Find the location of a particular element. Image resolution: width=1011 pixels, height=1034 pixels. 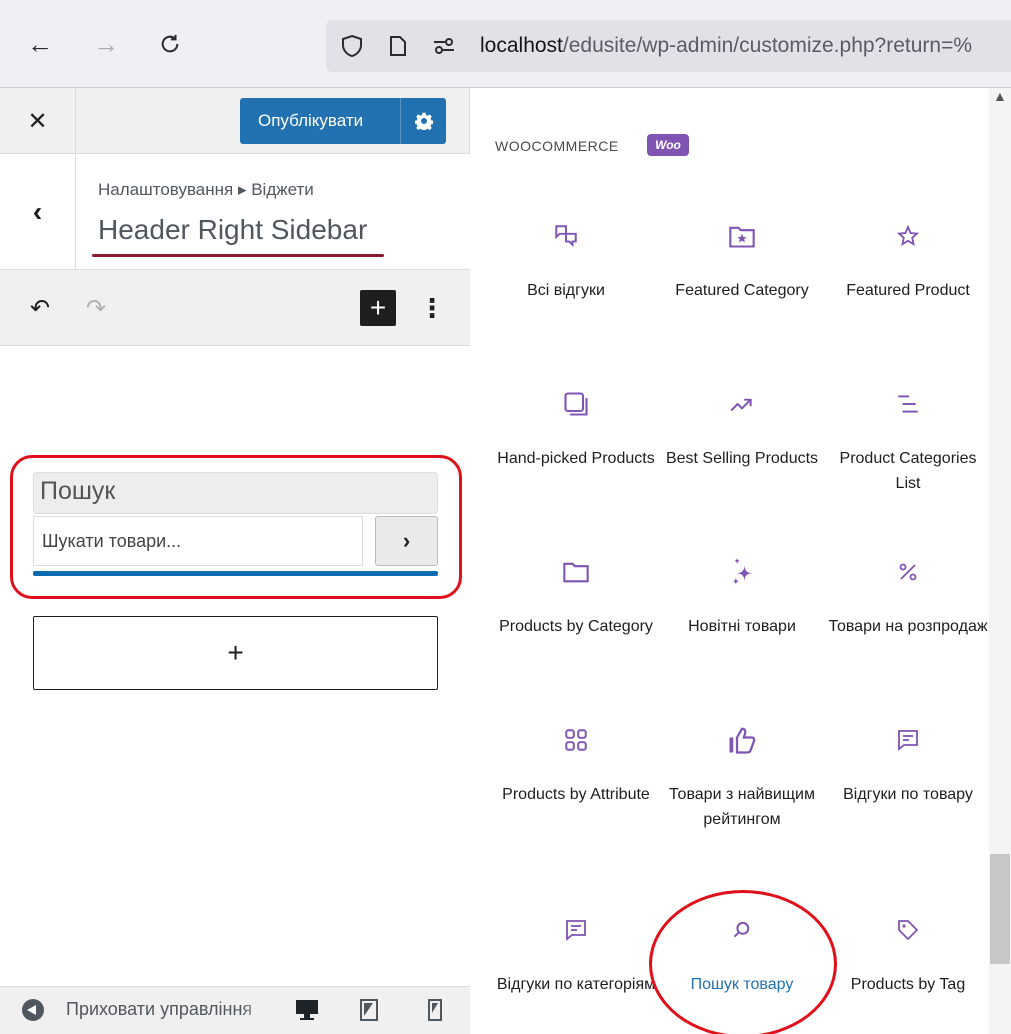

highlight-annotation is located at coordinates (743, 962).